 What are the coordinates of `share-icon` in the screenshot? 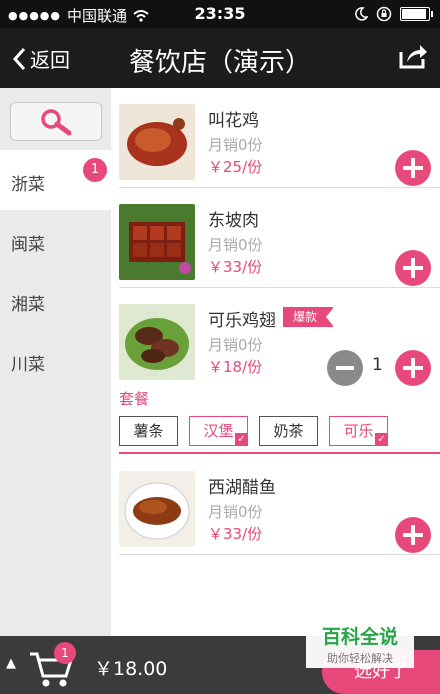 It's located at (413, 57).